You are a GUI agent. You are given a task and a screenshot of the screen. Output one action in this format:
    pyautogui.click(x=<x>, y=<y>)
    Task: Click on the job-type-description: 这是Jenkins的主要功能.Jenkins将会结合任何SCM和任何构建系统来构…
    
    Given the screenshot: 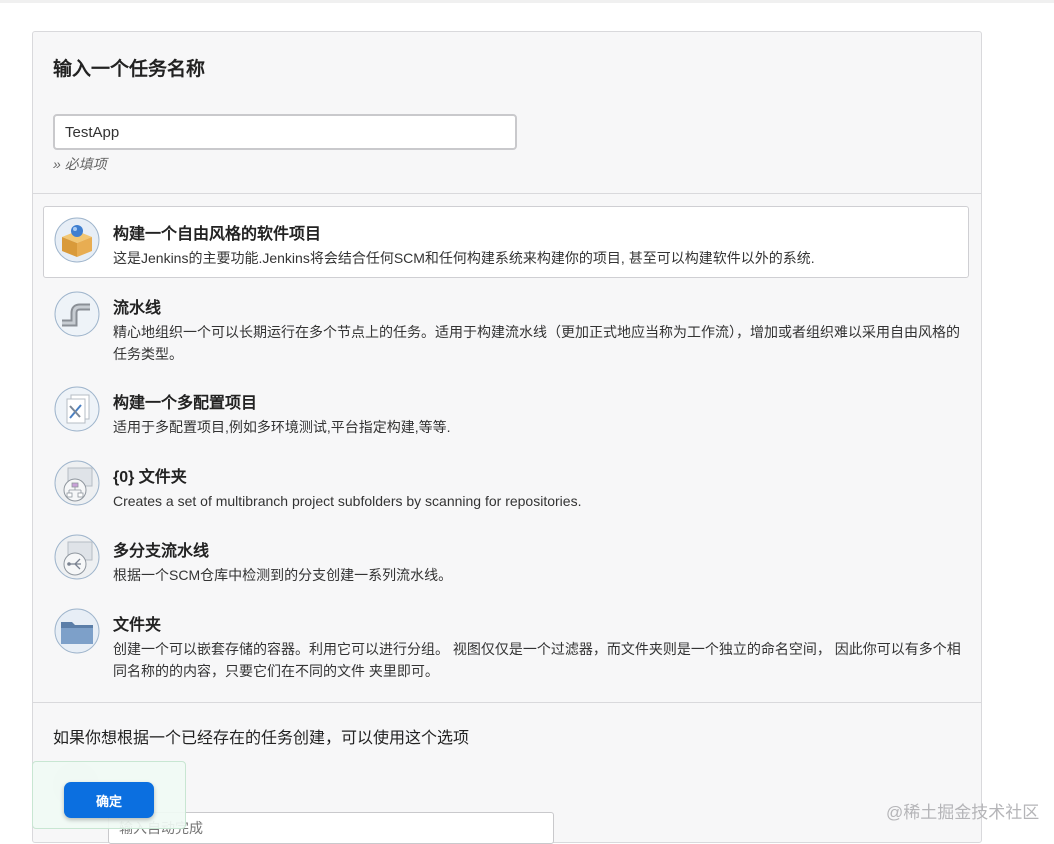 What is the action you would take?
    pyautogui.click(x=464, y=258)
    